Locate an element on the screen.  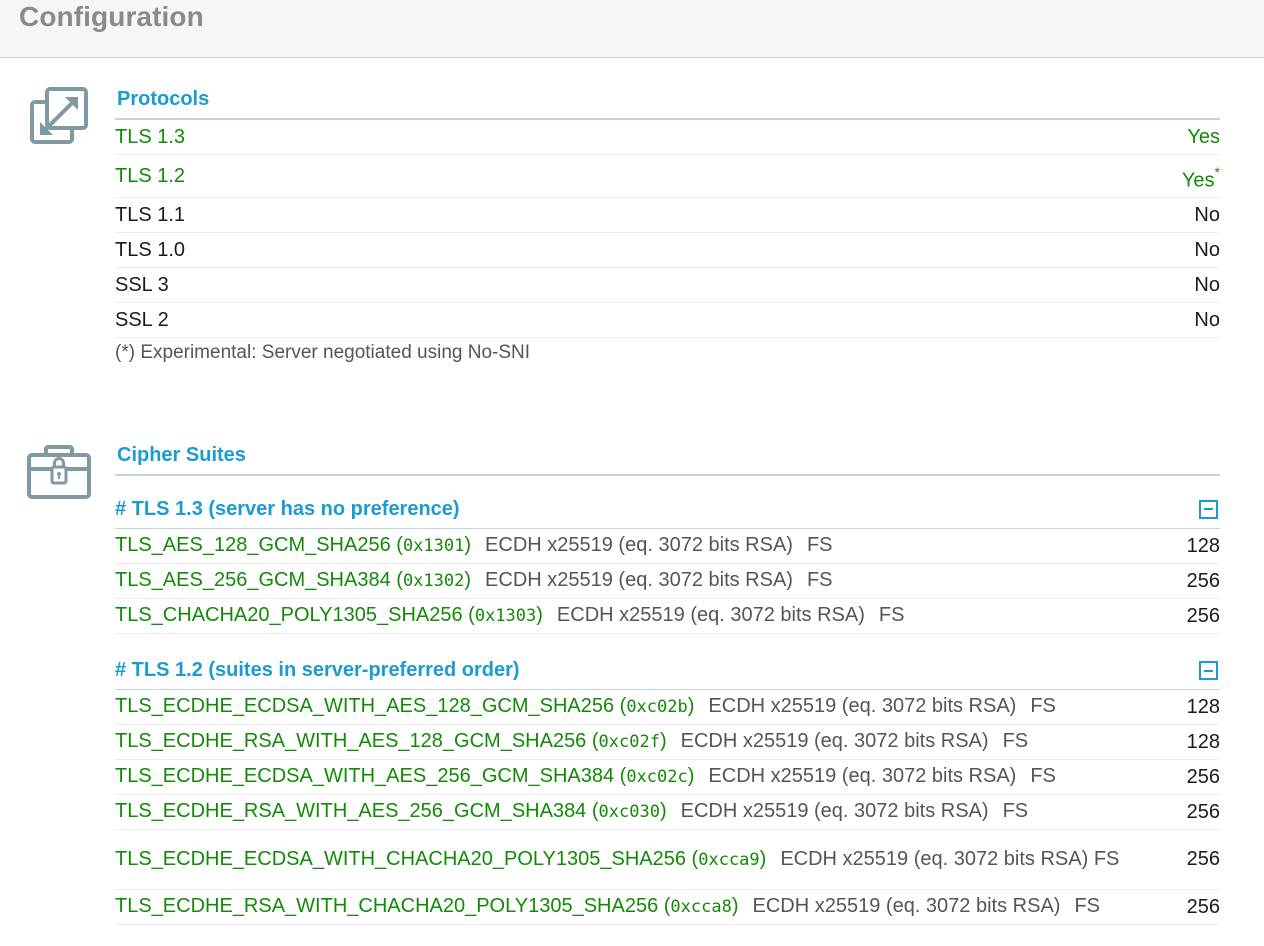
suite-name: TLS_ECDHE_ECDSA_WITH_AES_256_GCM_SHA384 is located at coordinates (365, 776).